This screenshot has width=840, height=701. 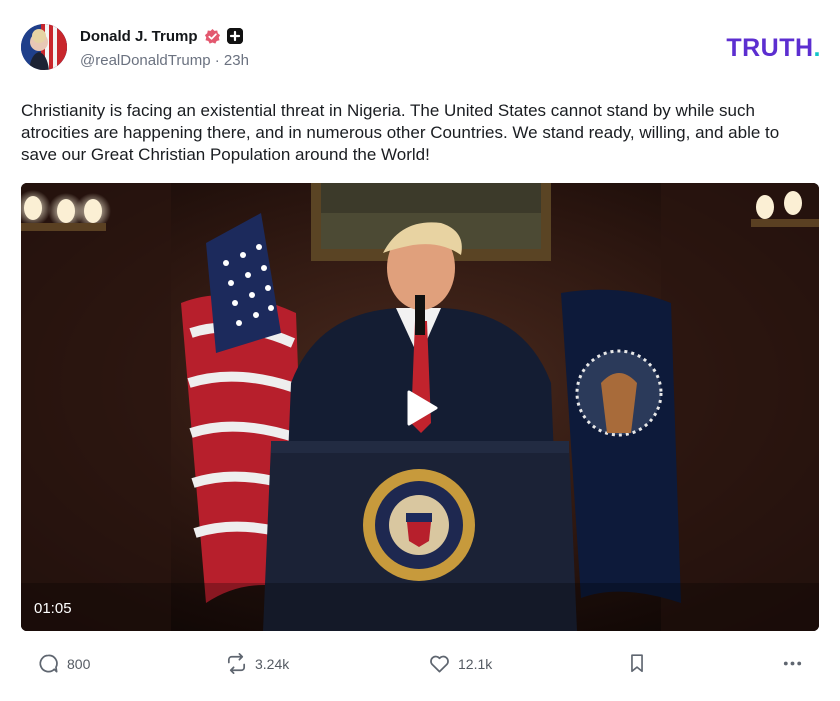 What do you see at coordinates (236, 663) in the screenshot?
I see `retruth-icon` at bounding box center [236, 663].